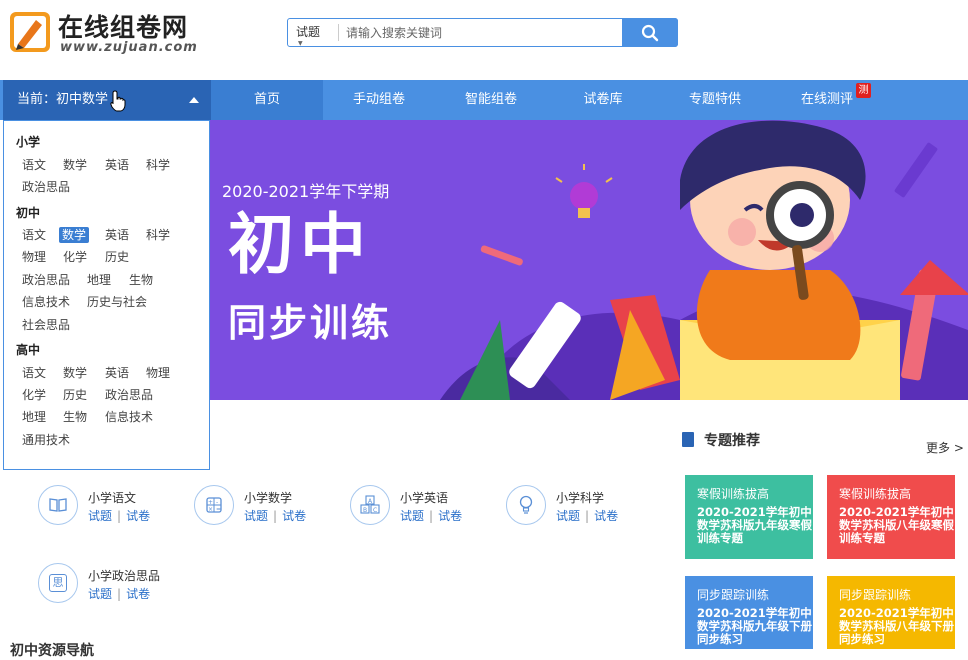 This screenshot has height=660, width=968. Describe the element at coordinates (891, 517) in the screenshot. I see `topic-tile: 寒假训练拔高 2020-2021学年初中数学苏科版八年级寒假训练专题` at that location.